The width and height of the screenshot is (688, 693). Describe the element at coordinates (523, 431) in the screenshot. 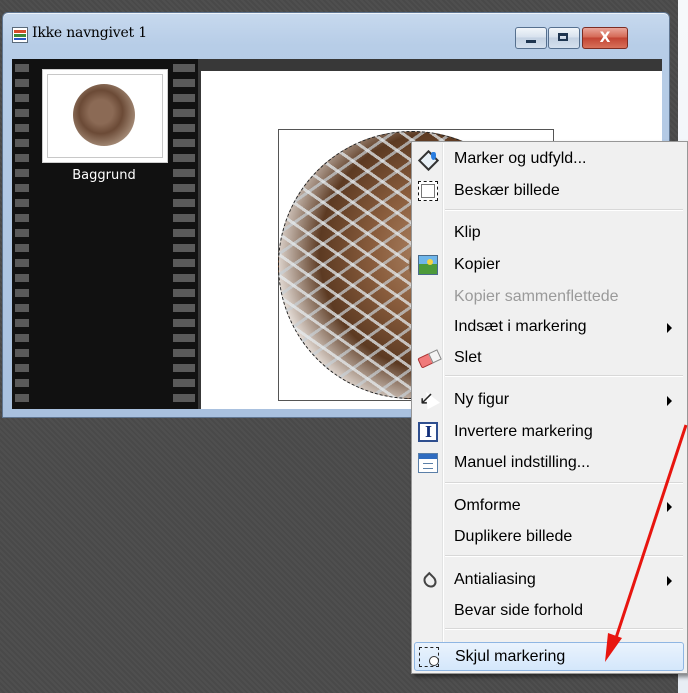

I see `menu-item-label: Invertere markering` at that location.